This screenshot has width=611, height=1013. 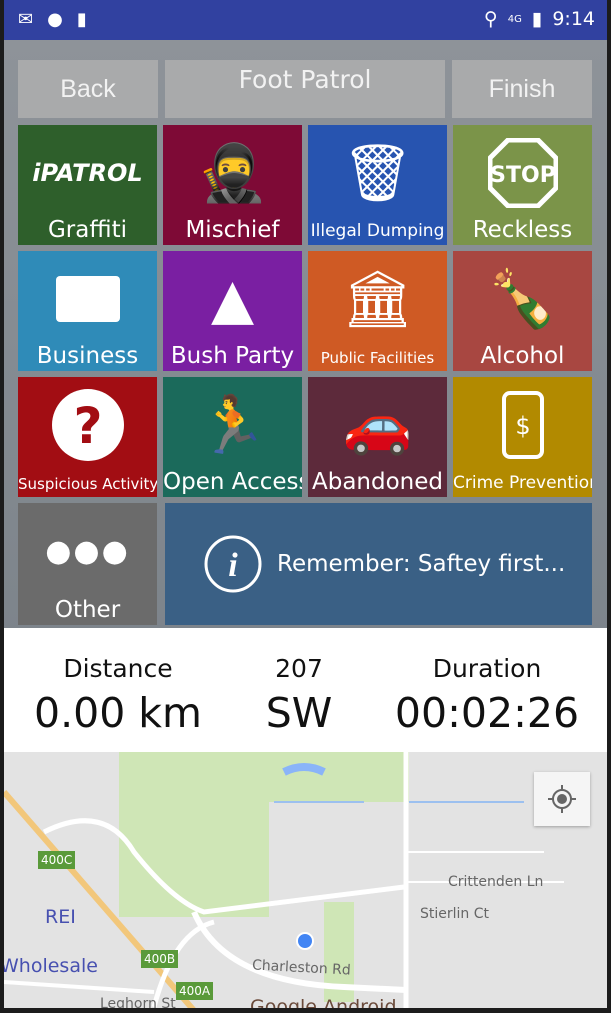 What do you see at coordinates (573, 19) in the screenshot?
I see `clock: 9:14` at bounding box center [573, 19].